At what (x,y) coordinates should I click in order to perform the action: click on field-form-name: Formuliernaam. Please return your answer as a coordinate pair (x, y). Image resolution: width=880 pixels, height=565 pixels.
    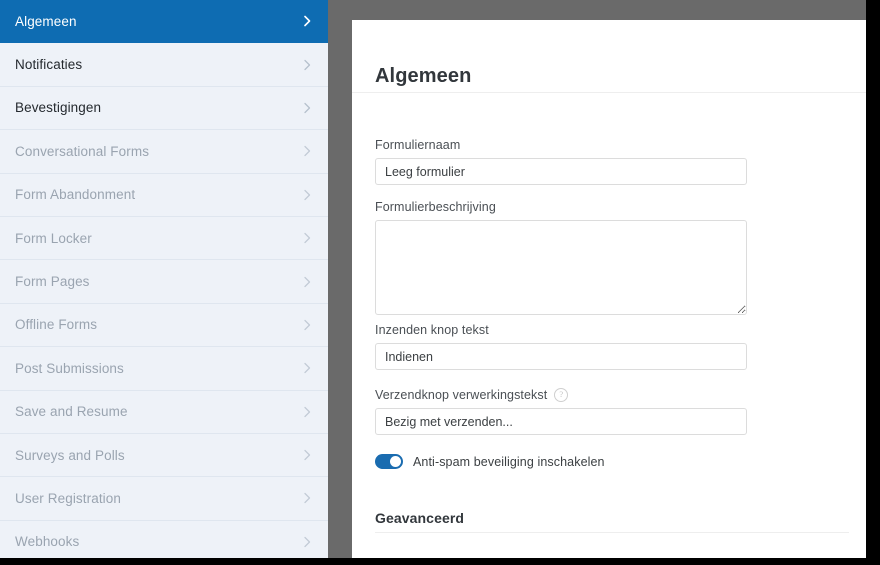
    Looking at the image, I should click on (561, 161).